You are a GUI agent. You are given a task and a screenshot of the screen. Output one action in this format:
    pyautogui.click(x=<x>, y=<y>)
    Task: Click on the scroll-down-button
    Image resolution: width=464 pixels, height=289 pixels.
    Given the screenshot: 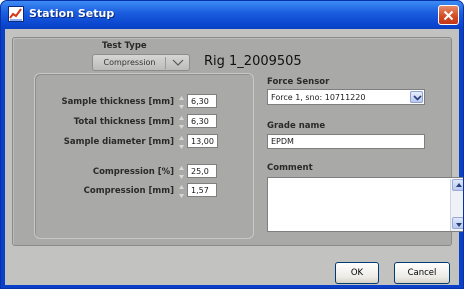 What is the action you would take?
    pyautogui.click(x=457, y=223)
    